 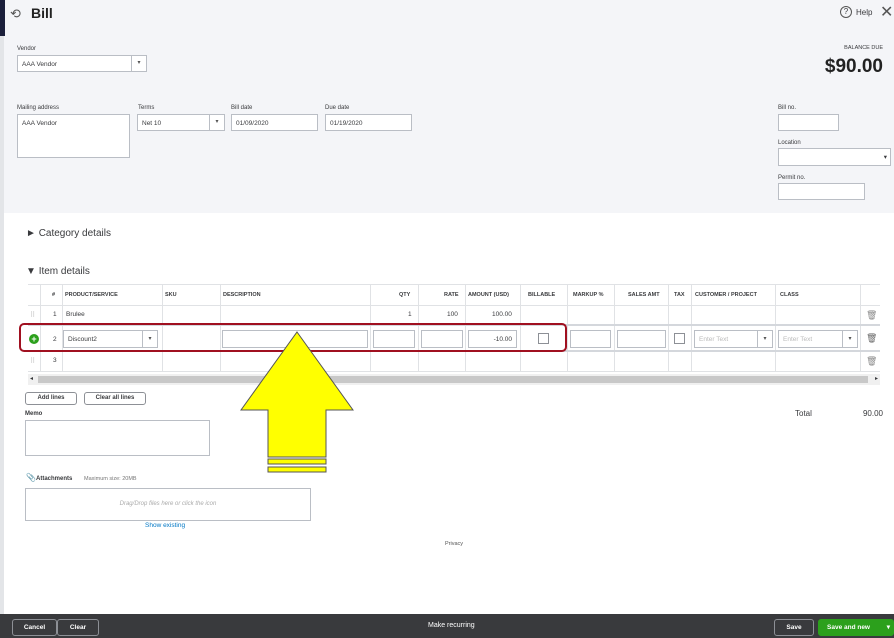 I want to click on mailing-label: Mailing address, so click(x=38, y=108).